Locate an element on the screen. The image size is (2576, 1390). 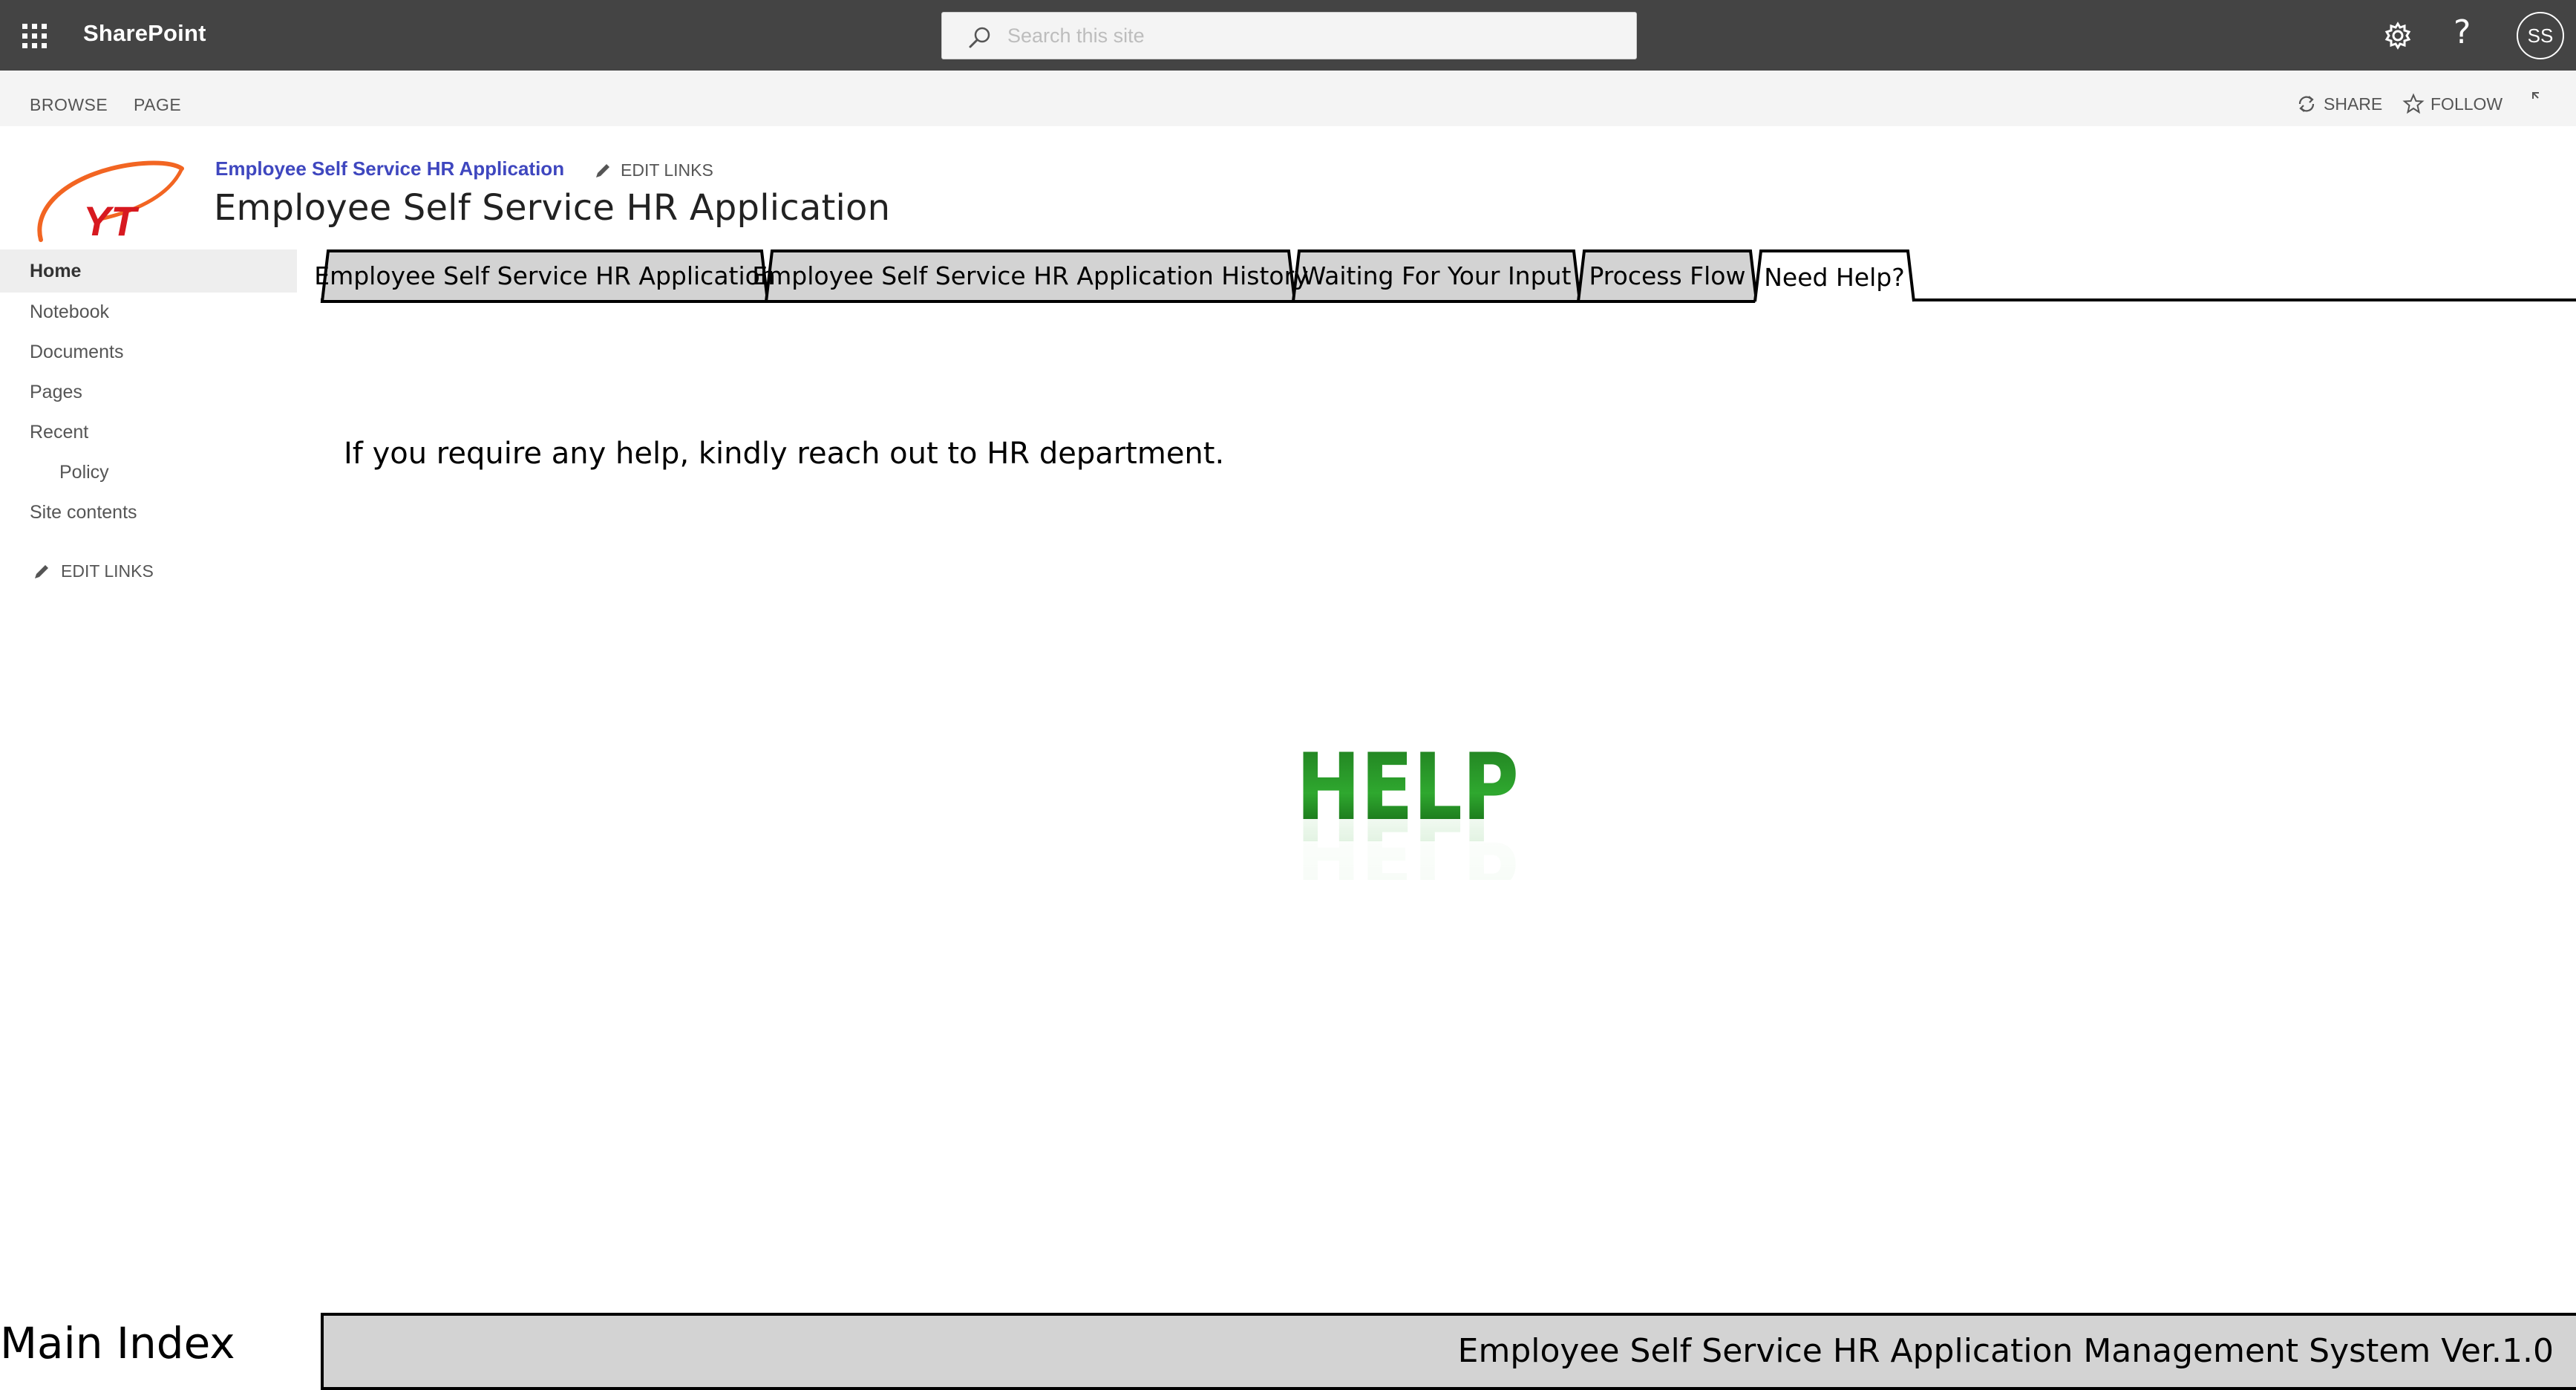
follow-button: FOLLOW is located at coordinates (2452, 104).